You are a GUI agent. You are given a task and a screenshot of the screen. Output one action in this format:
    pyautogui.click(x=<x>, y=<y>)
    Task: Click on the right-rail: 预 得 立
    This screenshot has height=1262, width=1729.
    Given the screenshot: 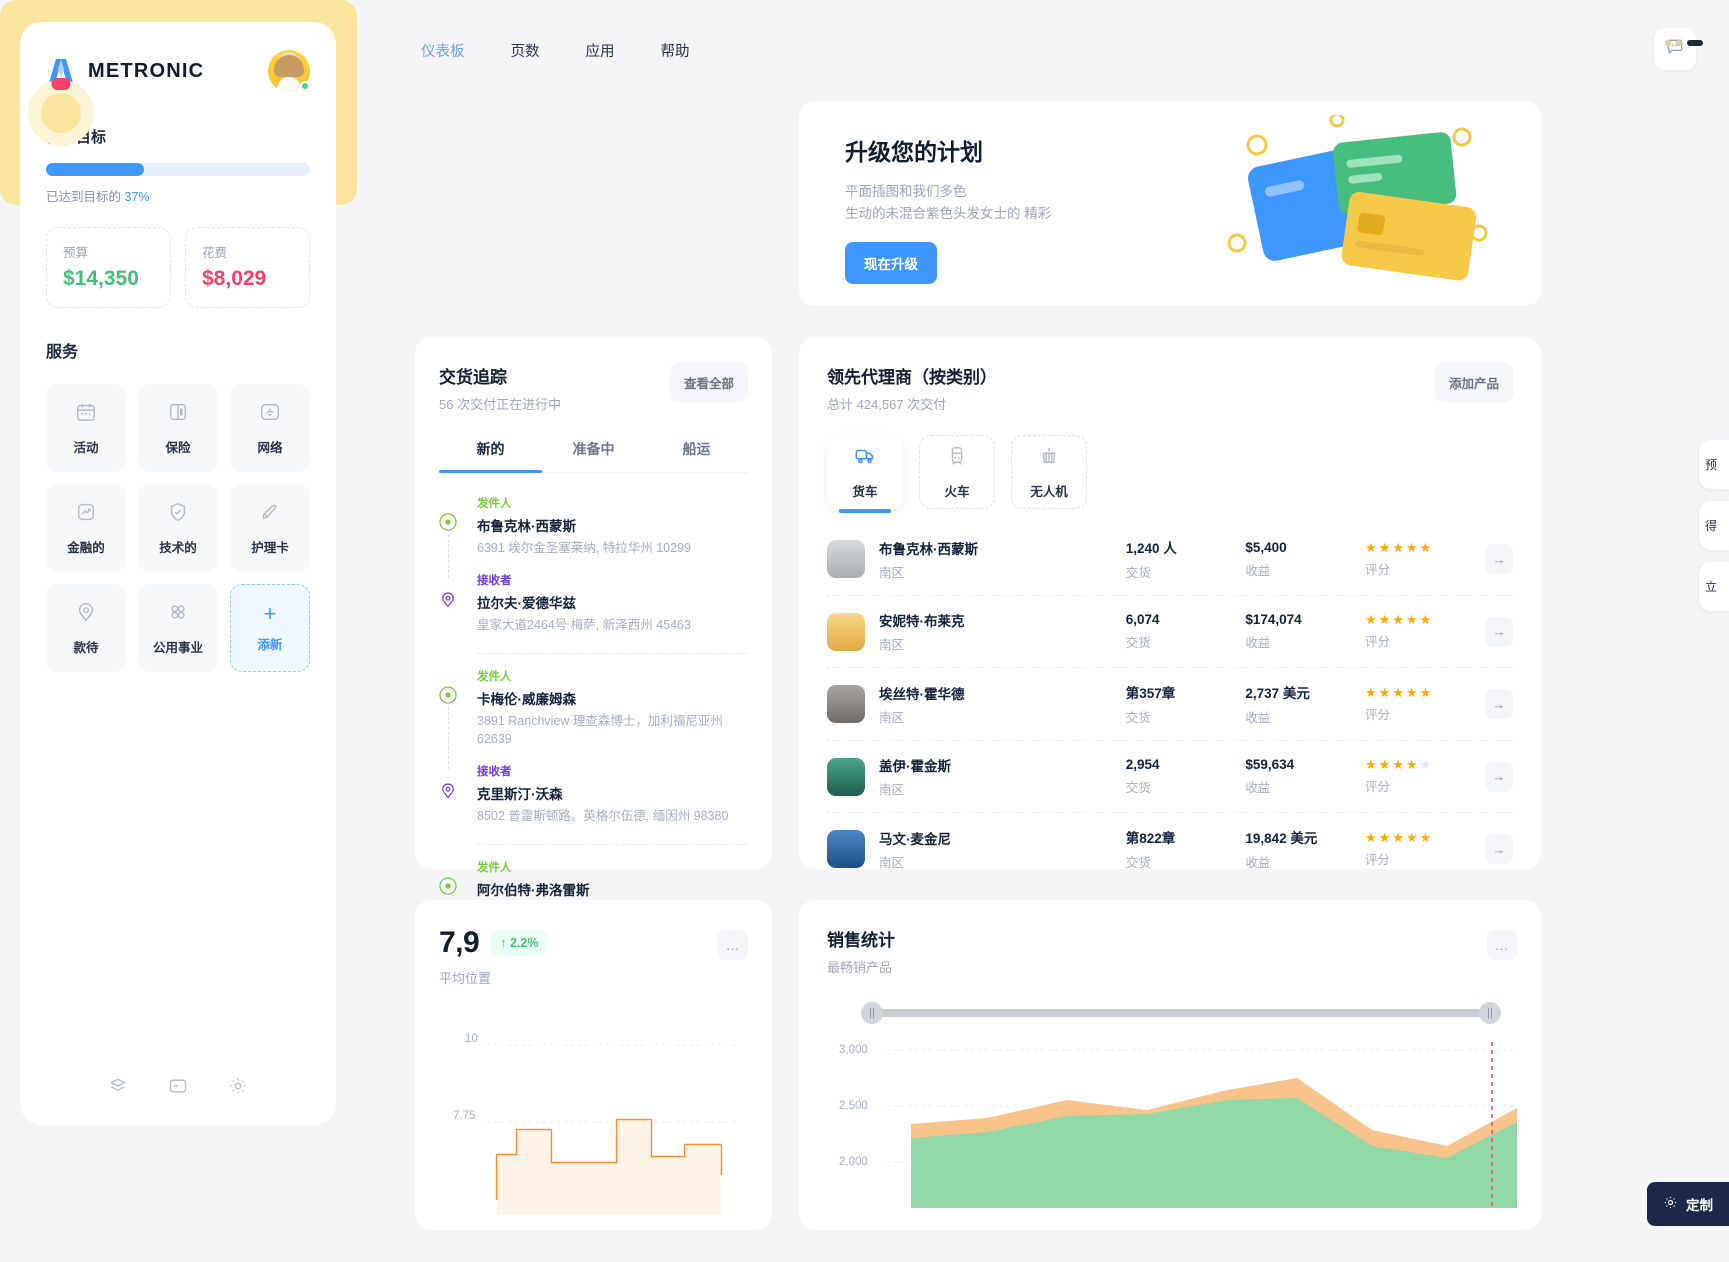 What is the action you would take?
    pyautogui.click(x=1714, y=531)
    